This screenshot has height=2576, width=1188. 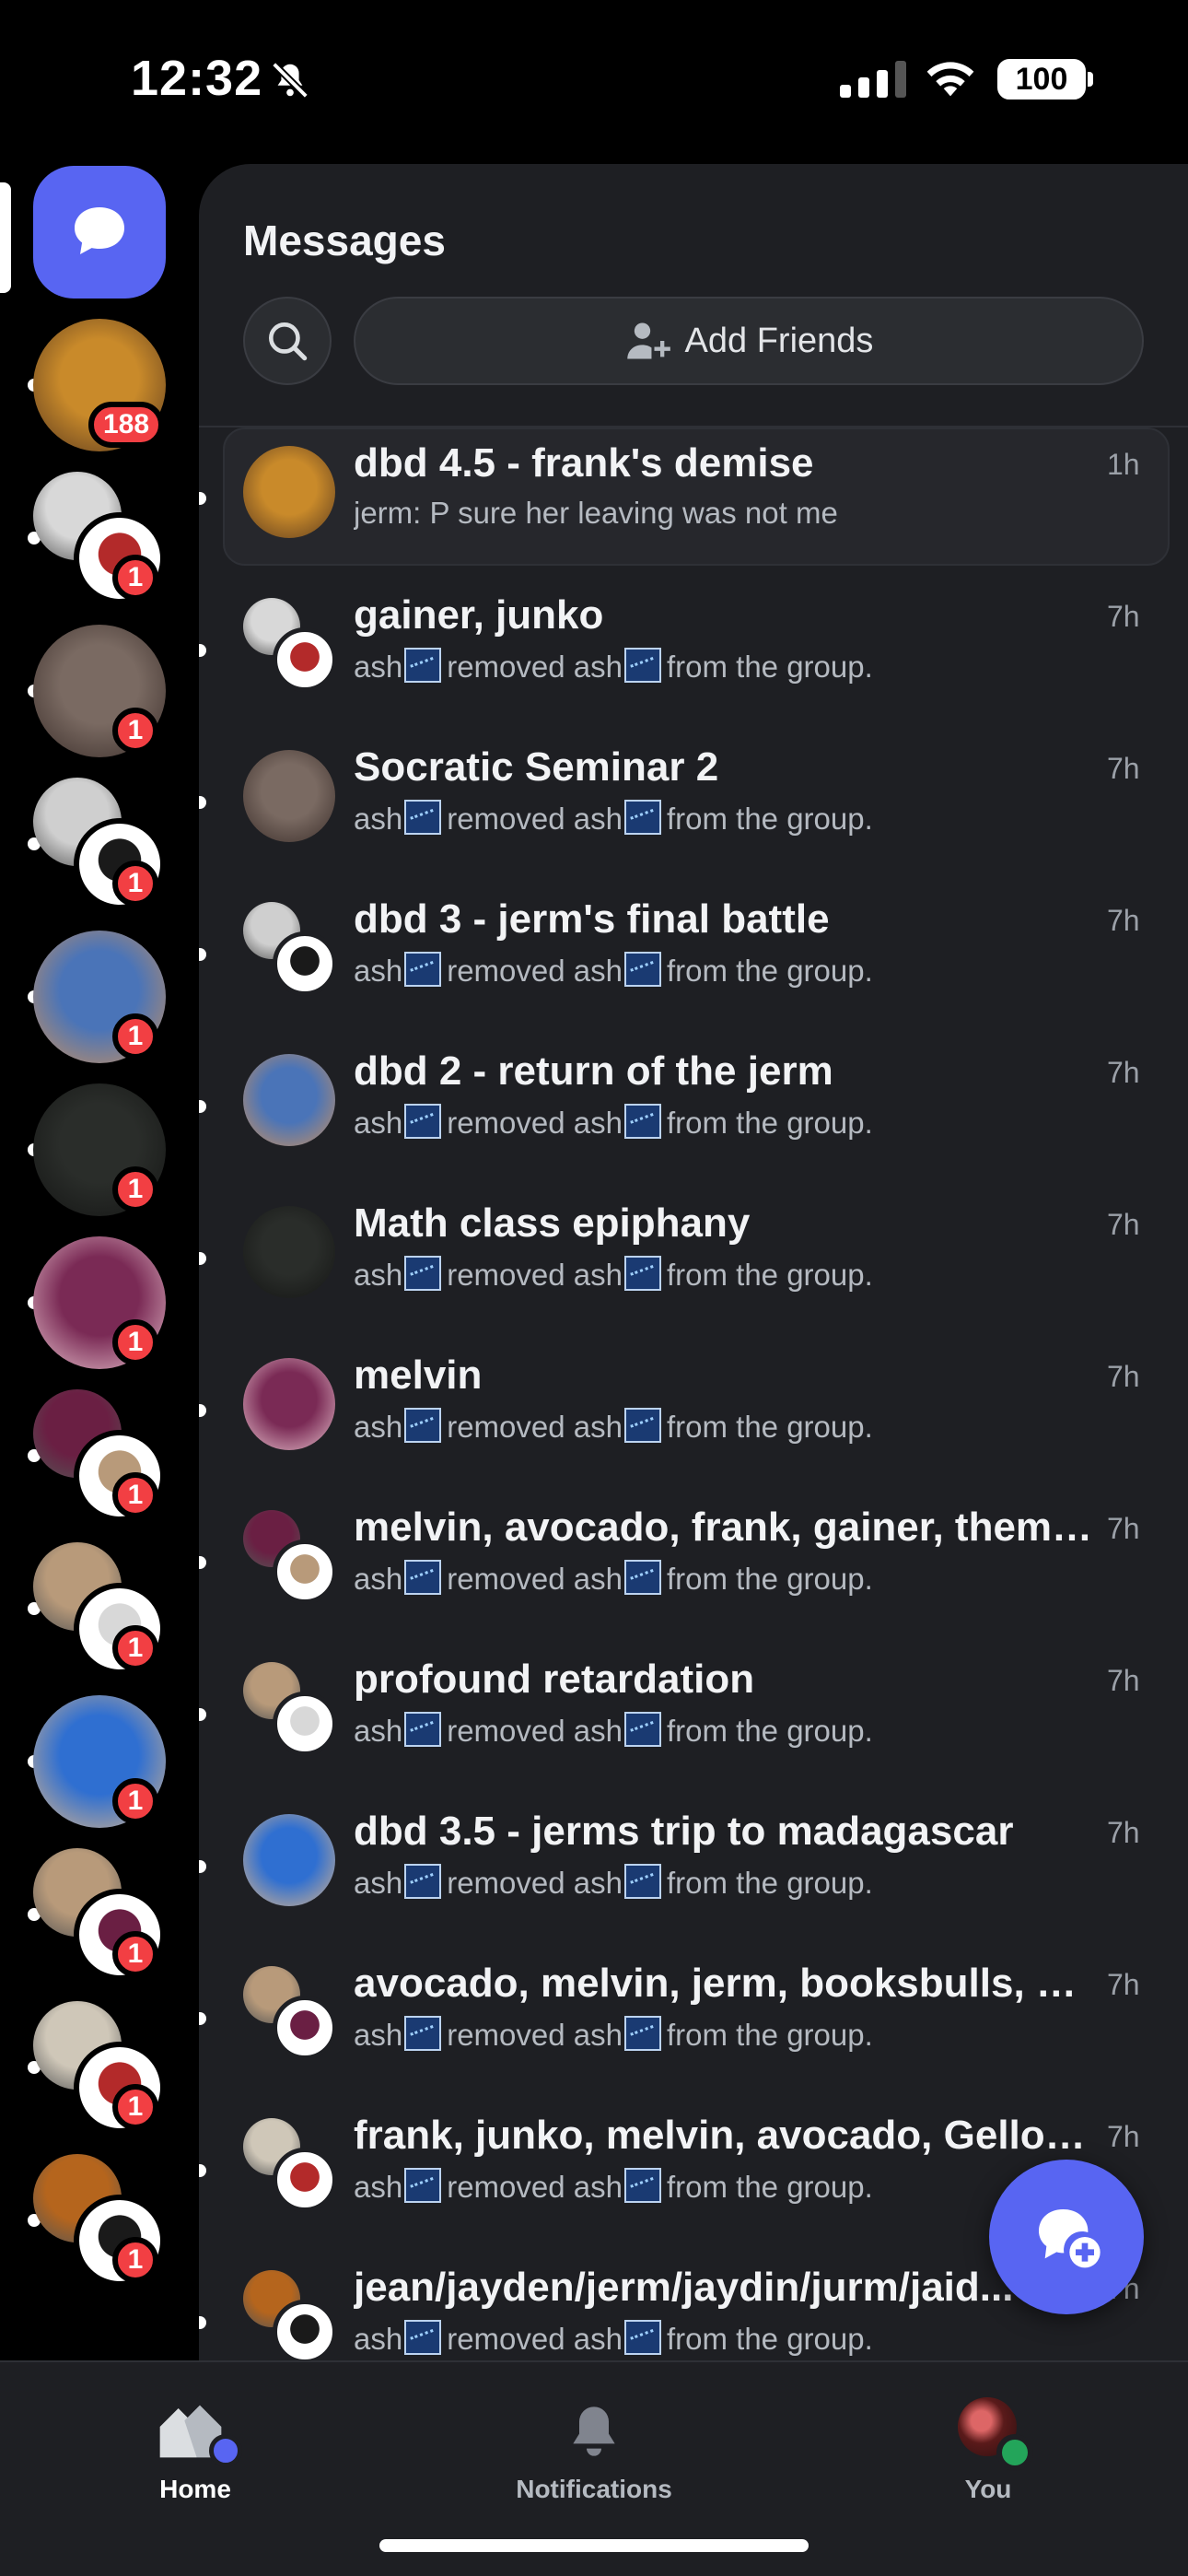 I want to click on new-message-button, so click(x=1066, y=2237).